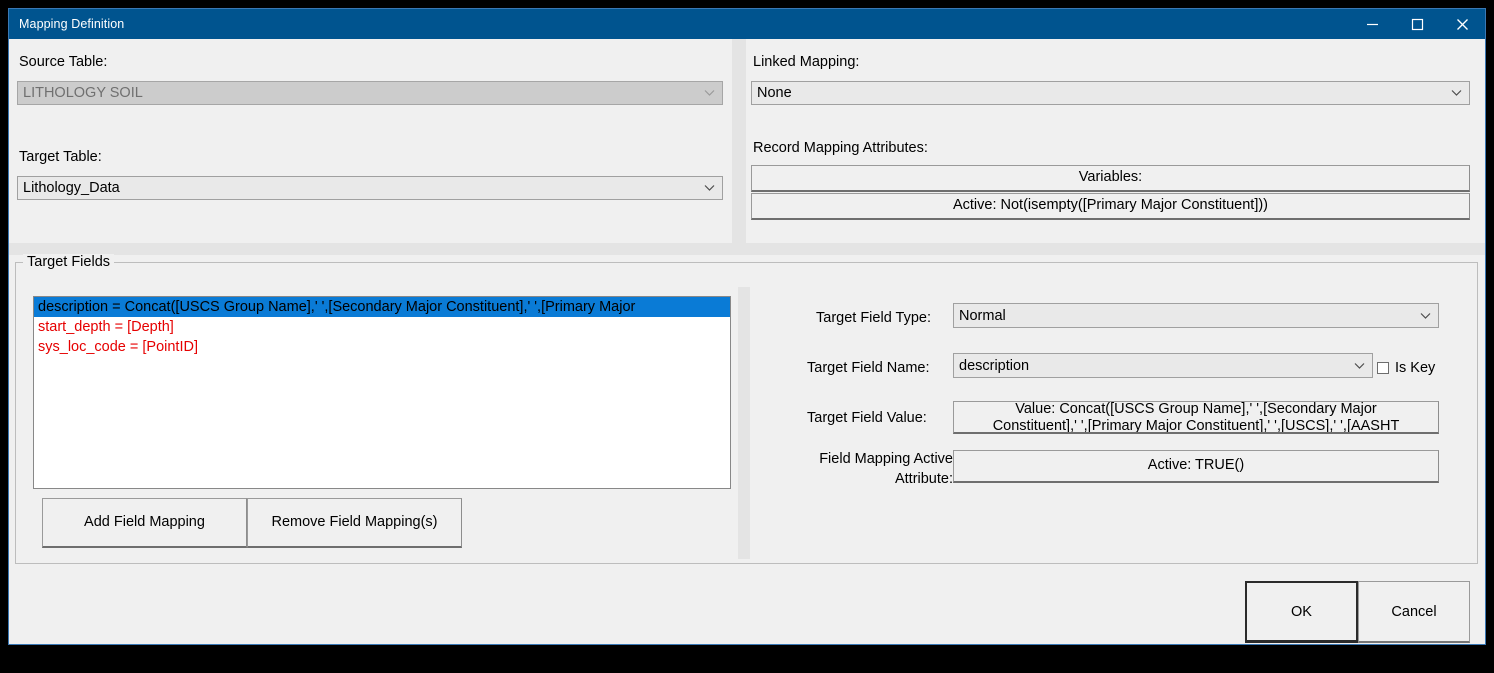  I want to click on list-item: start_depth = [Depth], so click(382, 327).